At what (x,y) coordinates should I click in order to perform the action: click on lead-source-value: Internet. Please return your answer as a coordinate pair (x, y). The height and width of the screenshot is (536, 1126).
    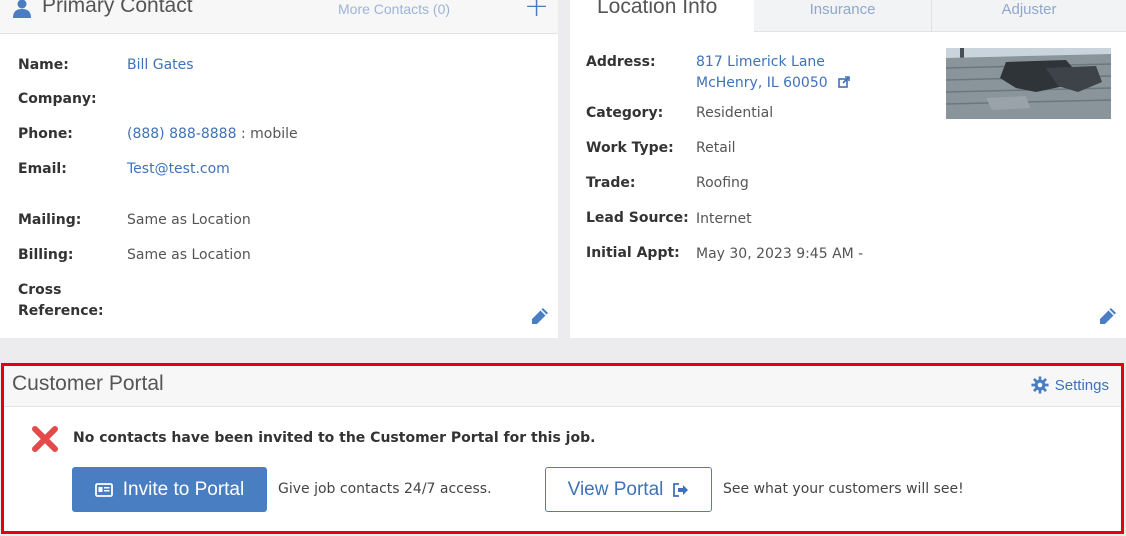
    Looking at the image, I should click on (724, 219).